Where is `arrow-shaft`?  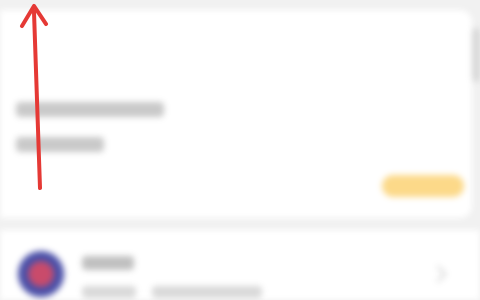
arrow-shaft is located at coordinates (37, 100).